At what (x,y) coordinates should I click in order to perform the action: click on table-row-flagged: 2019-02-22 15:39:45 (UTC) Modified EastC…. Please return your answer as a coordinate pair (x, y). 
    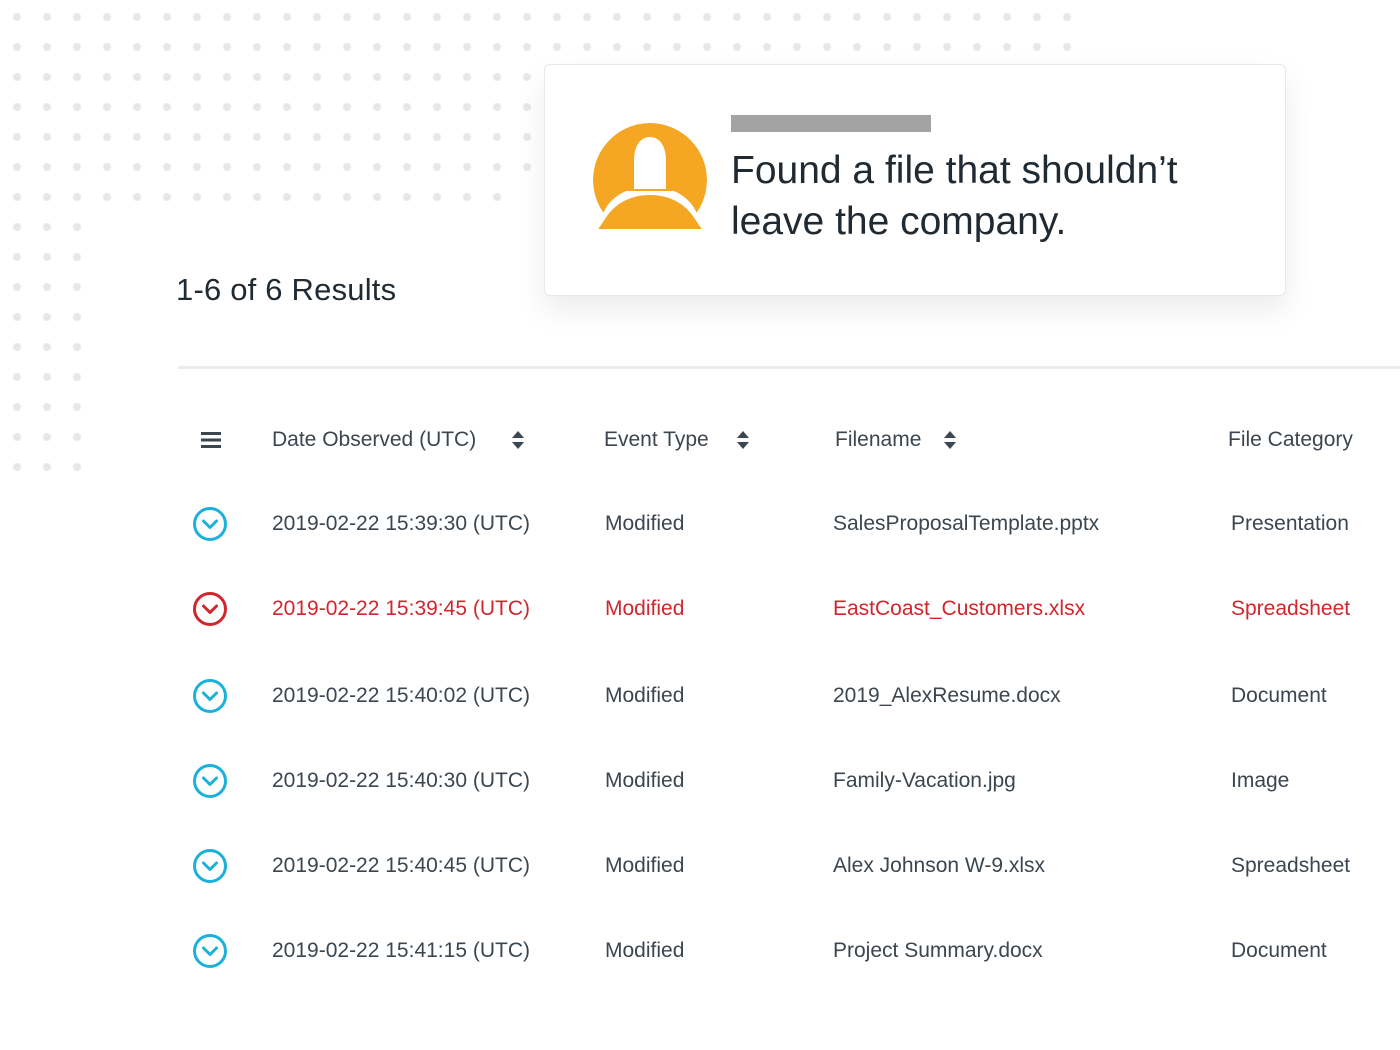
    Looking at the image, I should click on (700, 609).